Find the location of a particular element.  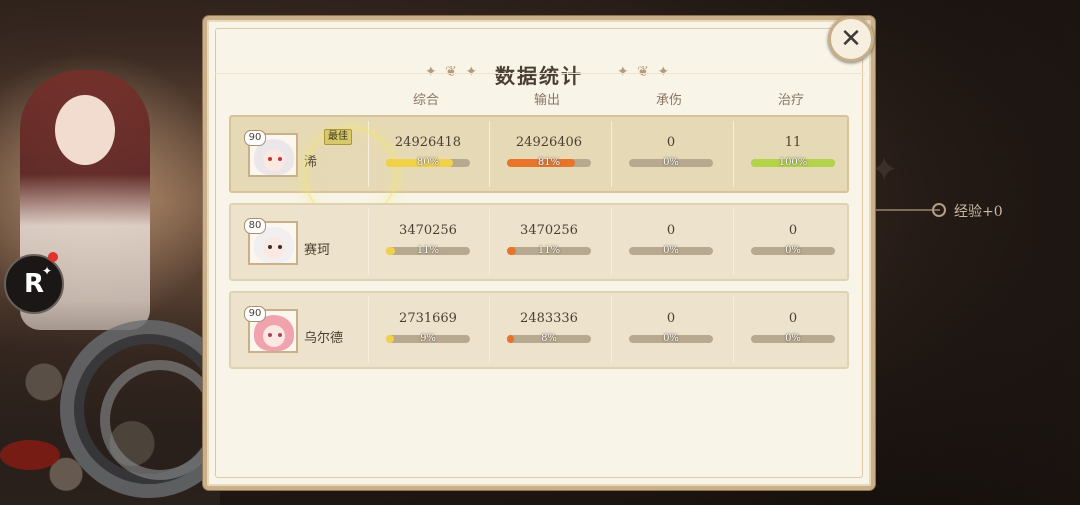

r-menu-button: R ✦ is located at coordinates (34, 284).